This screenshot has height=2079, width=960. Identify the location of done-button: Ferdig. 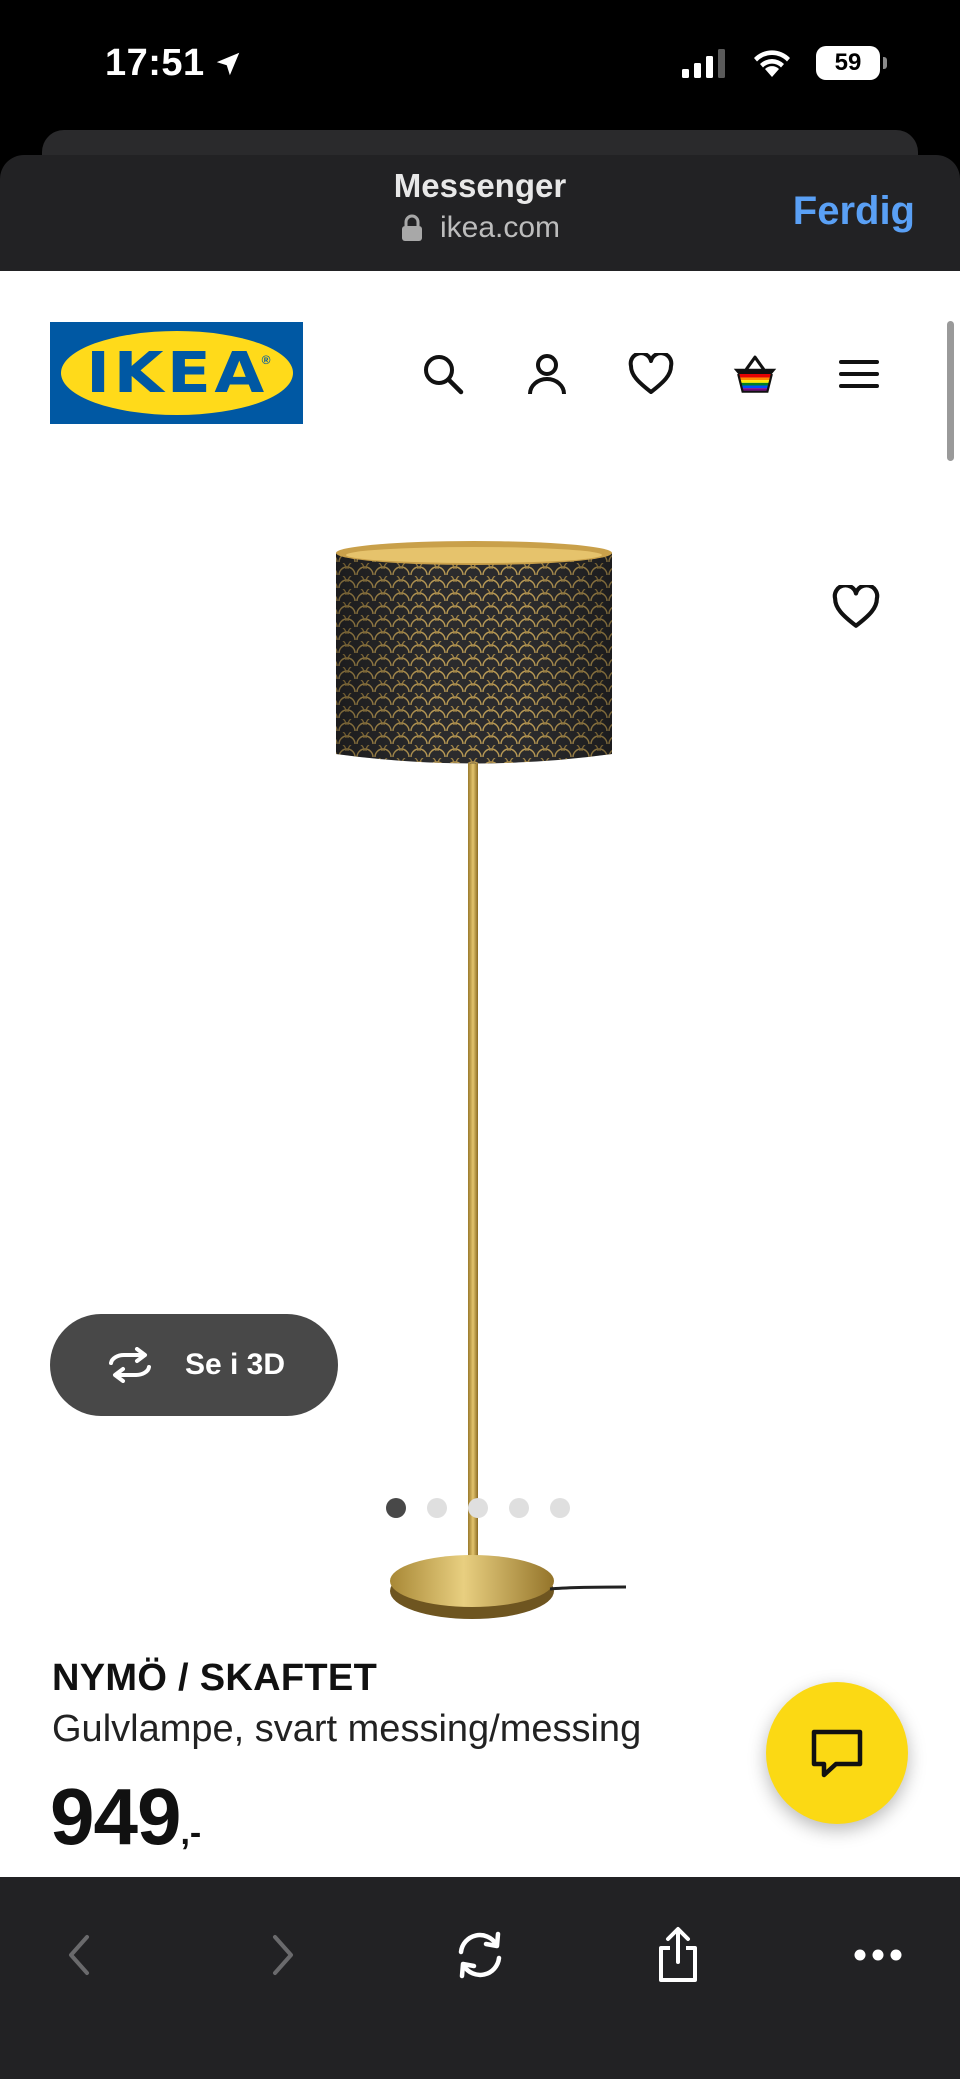
(854, 211).